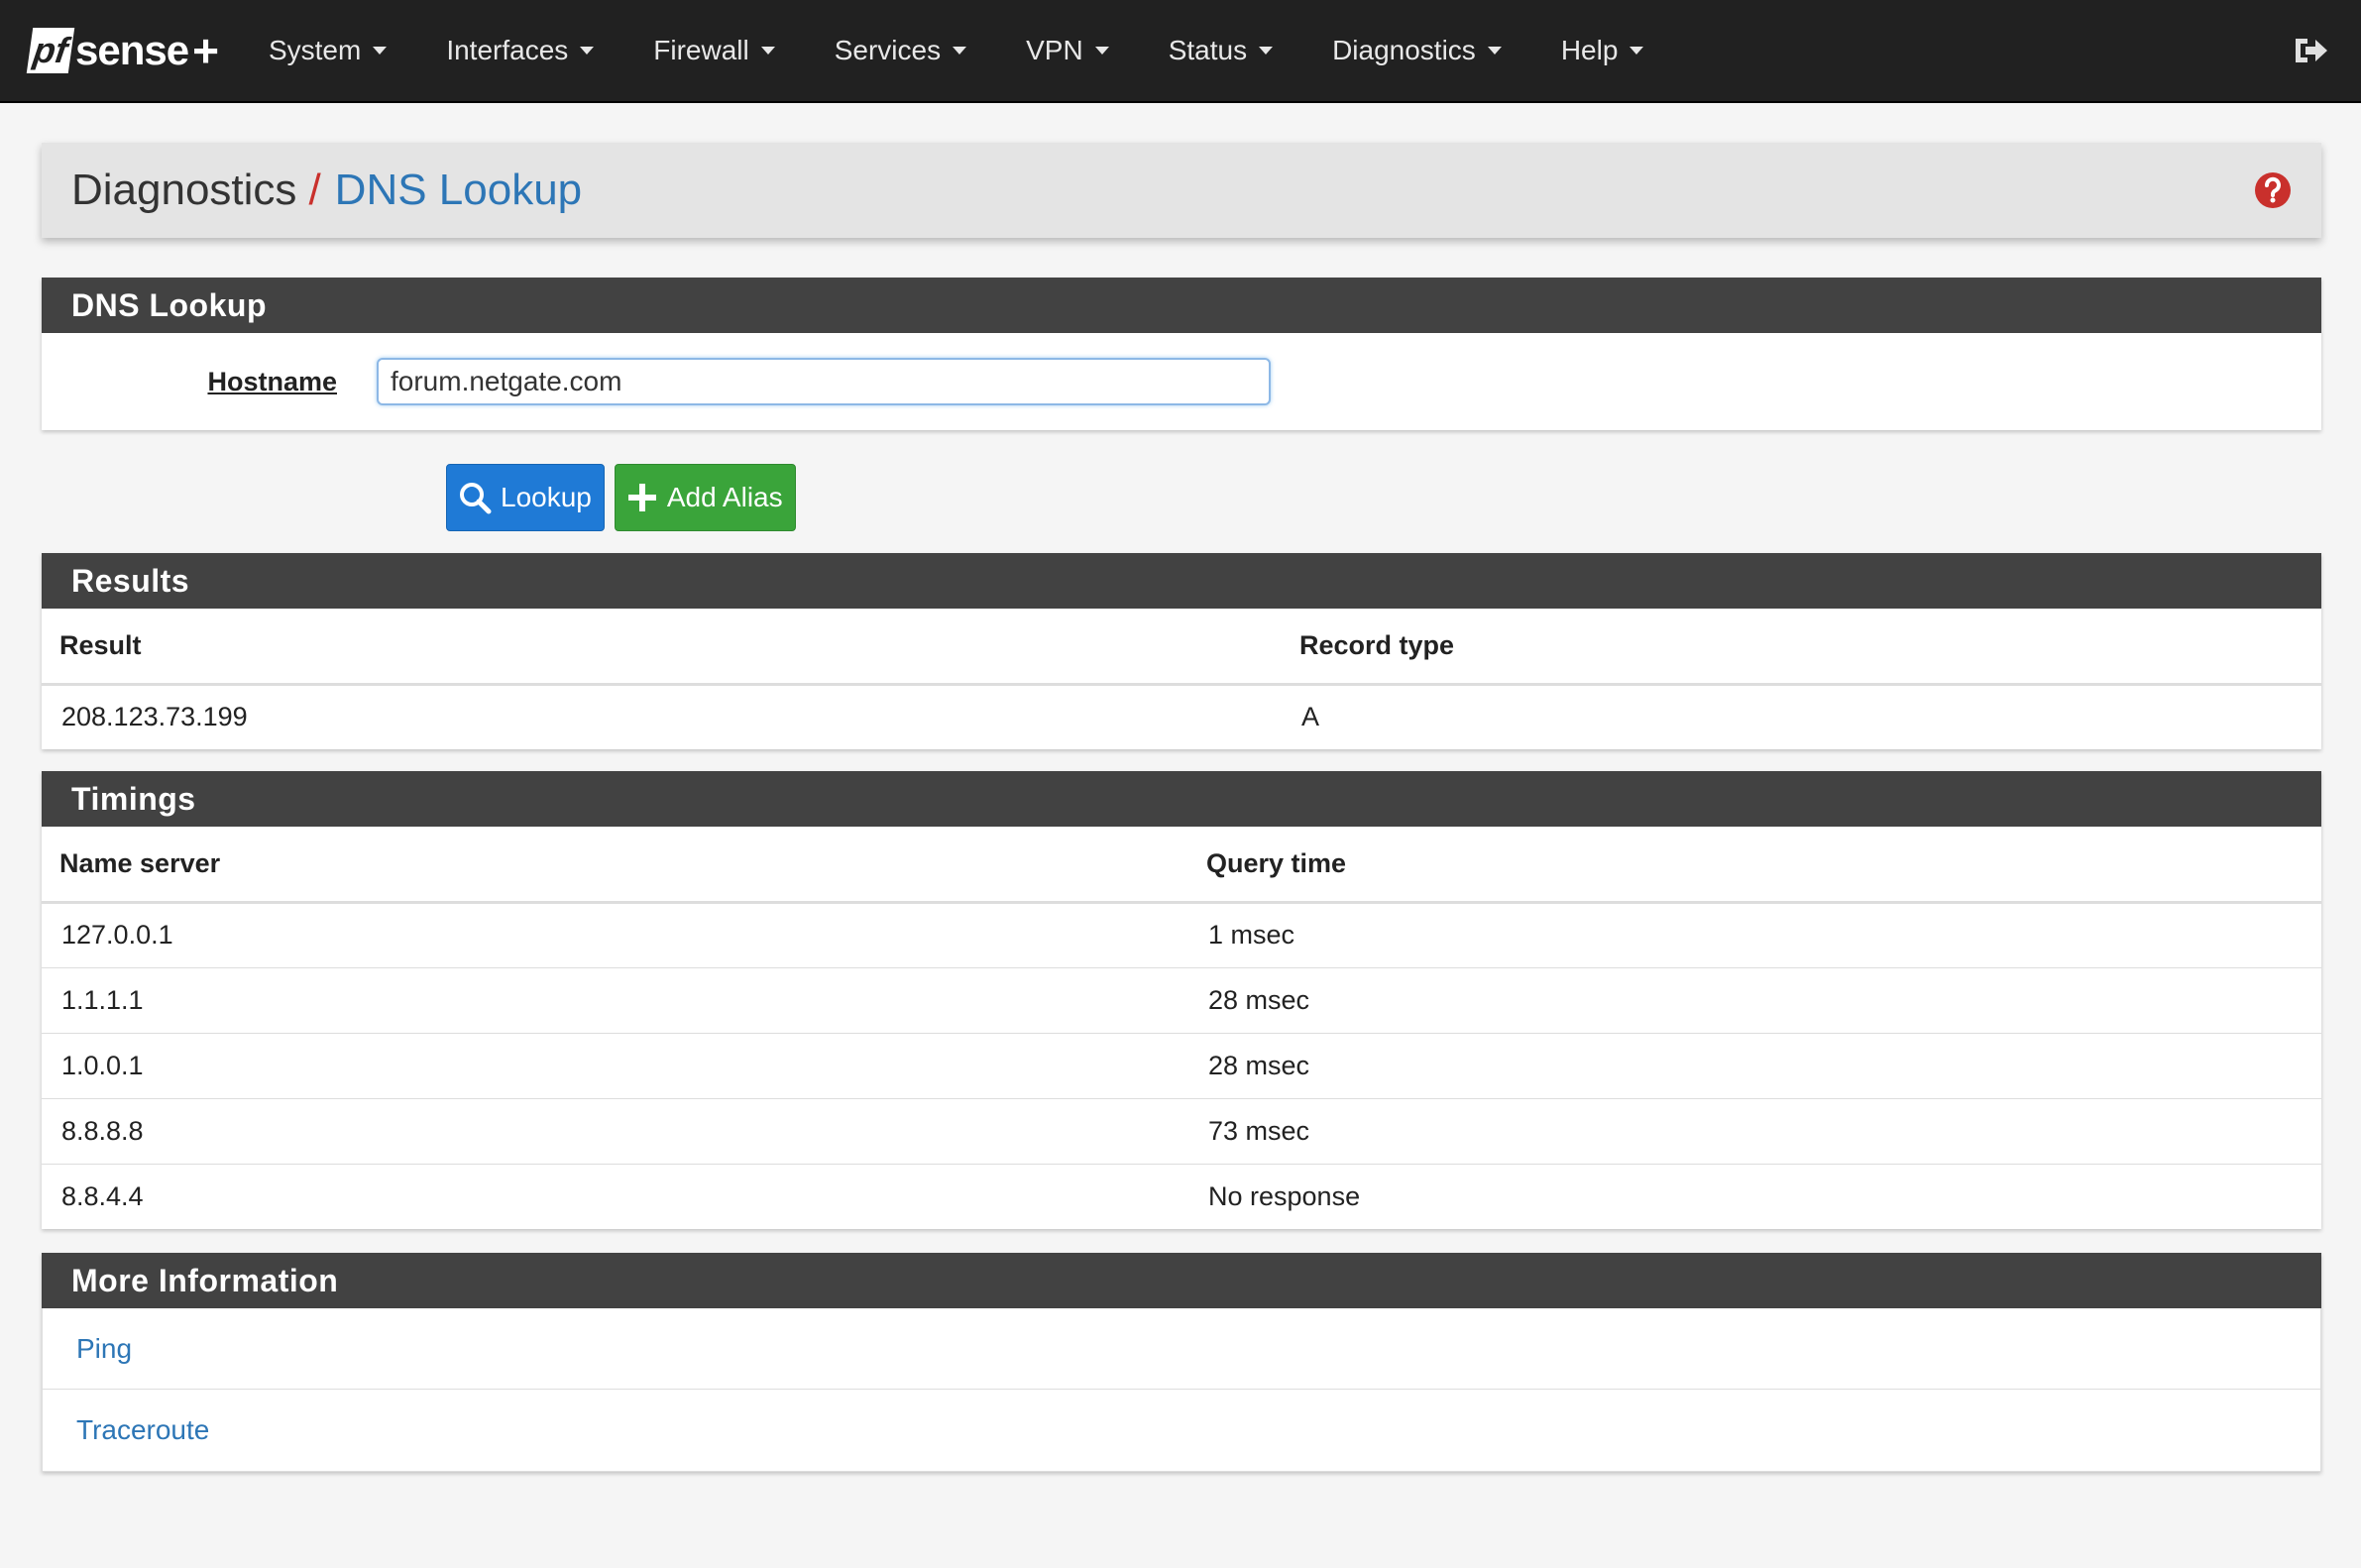 The image size is (2361, 1568). I want to click on nav-interfaces: Interfaces, so click(520, 50).